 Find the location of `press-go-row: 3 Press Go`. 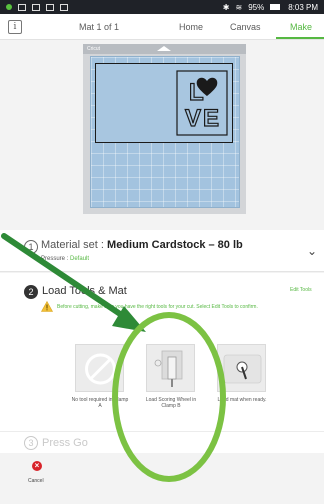

press-go-row: 3 Press Go is located at coordinates (162, 442).